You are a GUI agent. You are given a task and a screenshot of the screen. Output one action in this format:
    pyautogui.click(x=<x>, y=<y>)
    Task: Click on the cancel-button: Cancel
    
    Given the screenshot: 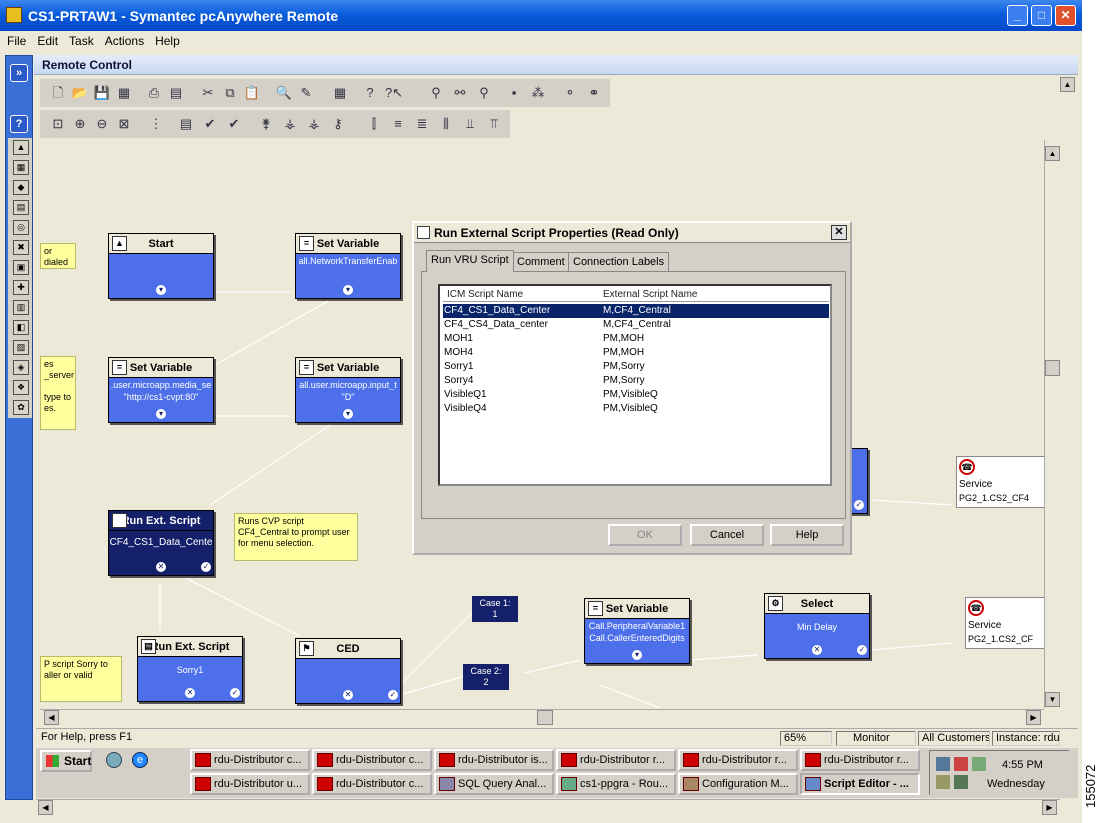 What is the action you would take?
    pyautogui.click(x=727, y=535)
    